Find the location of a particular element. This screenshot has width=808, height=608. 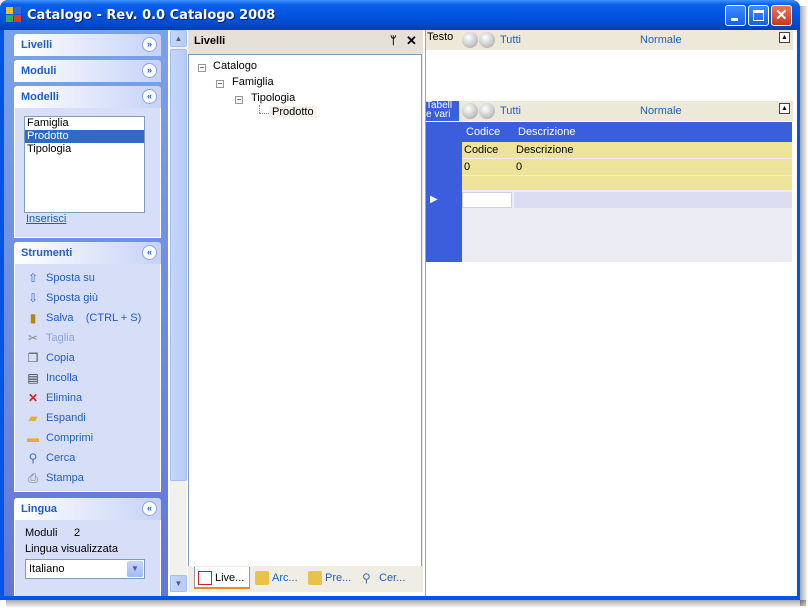

tool-label: Comprimi is located at coordinates (70, 438).